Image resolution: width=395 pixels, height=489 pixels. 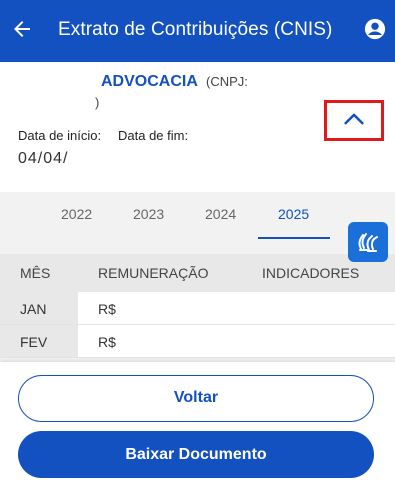 I want to click on table-row: FEV R$, so click(x=197, y=341).